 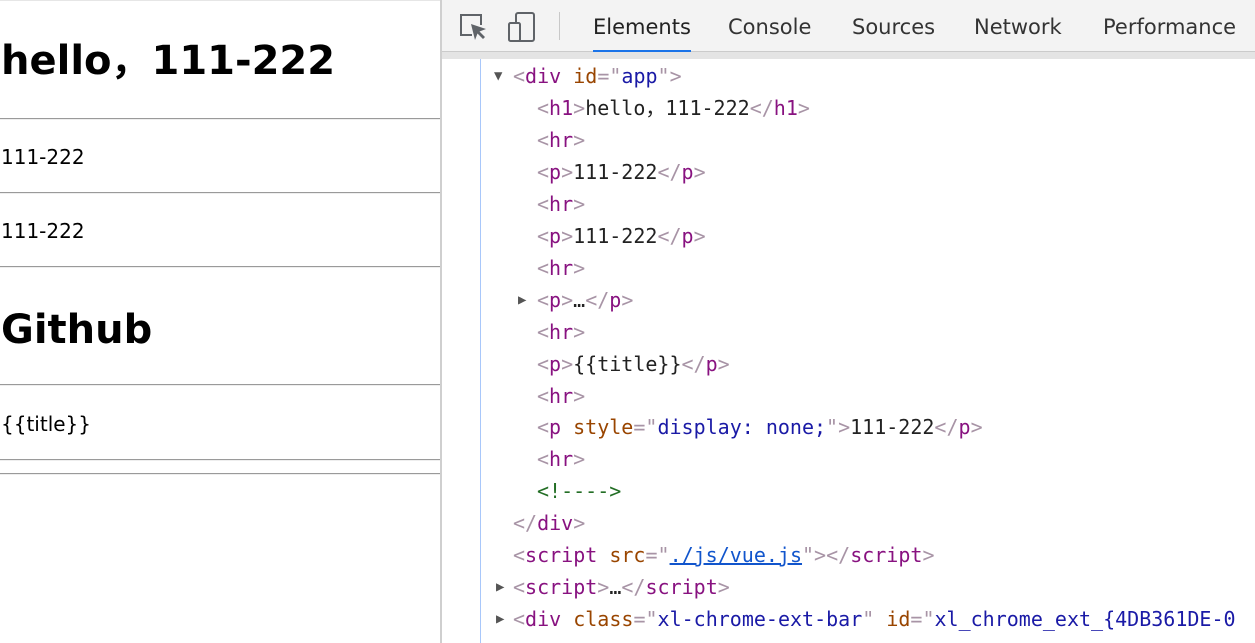 What do you see at coordinates (639, 76) in the screenshot?
I see `attr-value: app` at bounding box center [639, 76].